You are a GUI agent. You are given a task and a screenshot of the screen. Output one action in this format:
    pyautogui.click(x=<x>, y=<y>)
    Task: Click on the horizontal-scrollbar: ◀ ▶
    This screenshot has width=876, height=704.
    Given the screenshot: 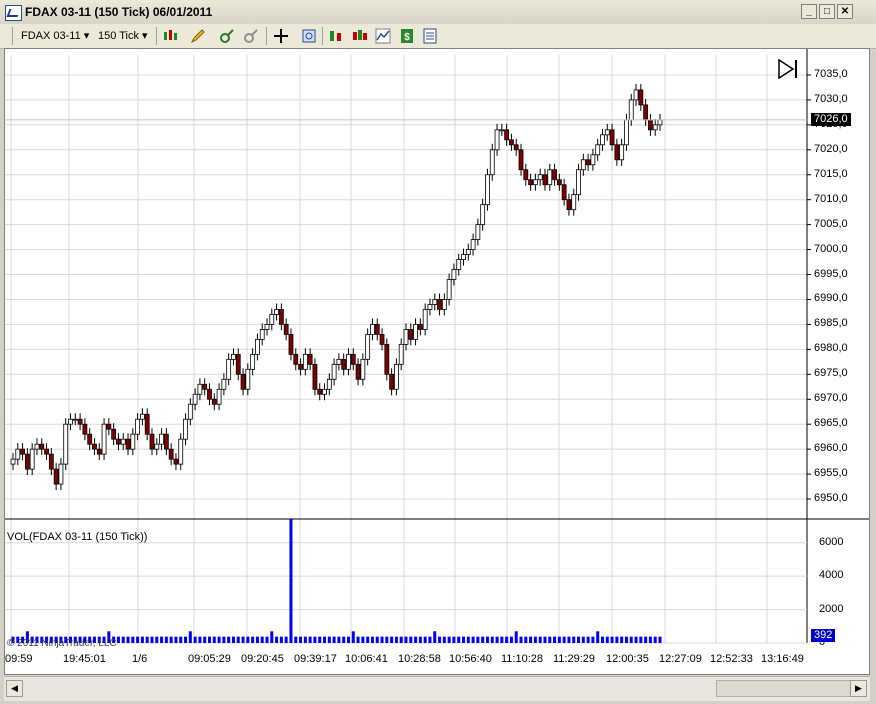 What is the action you would take?
    pyautogui.click(x=437, y=688)
    